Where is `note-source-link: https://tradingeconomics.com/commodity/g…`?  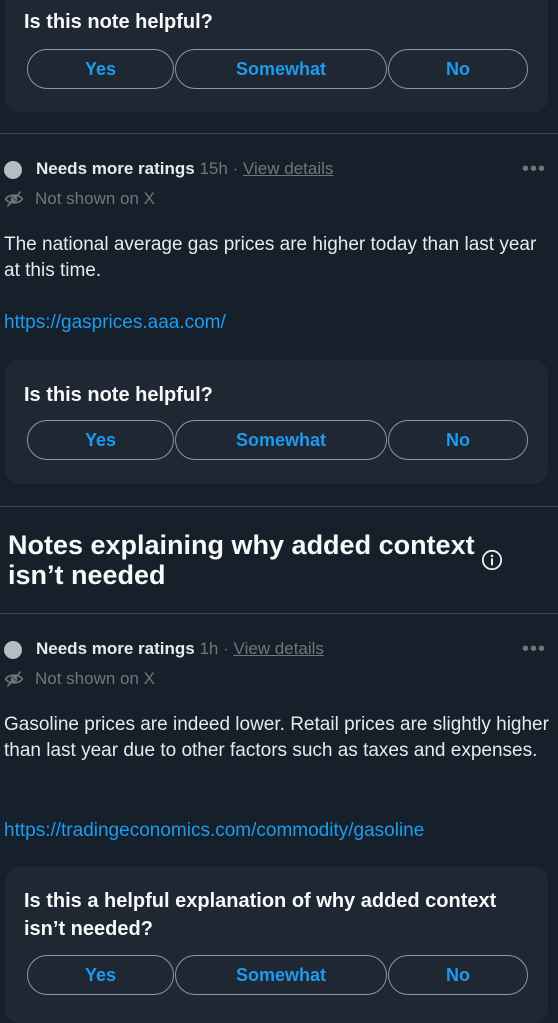
note-source-link: https://tradingeconomics.com/commodity/g… is located at coordinates (214, 831).